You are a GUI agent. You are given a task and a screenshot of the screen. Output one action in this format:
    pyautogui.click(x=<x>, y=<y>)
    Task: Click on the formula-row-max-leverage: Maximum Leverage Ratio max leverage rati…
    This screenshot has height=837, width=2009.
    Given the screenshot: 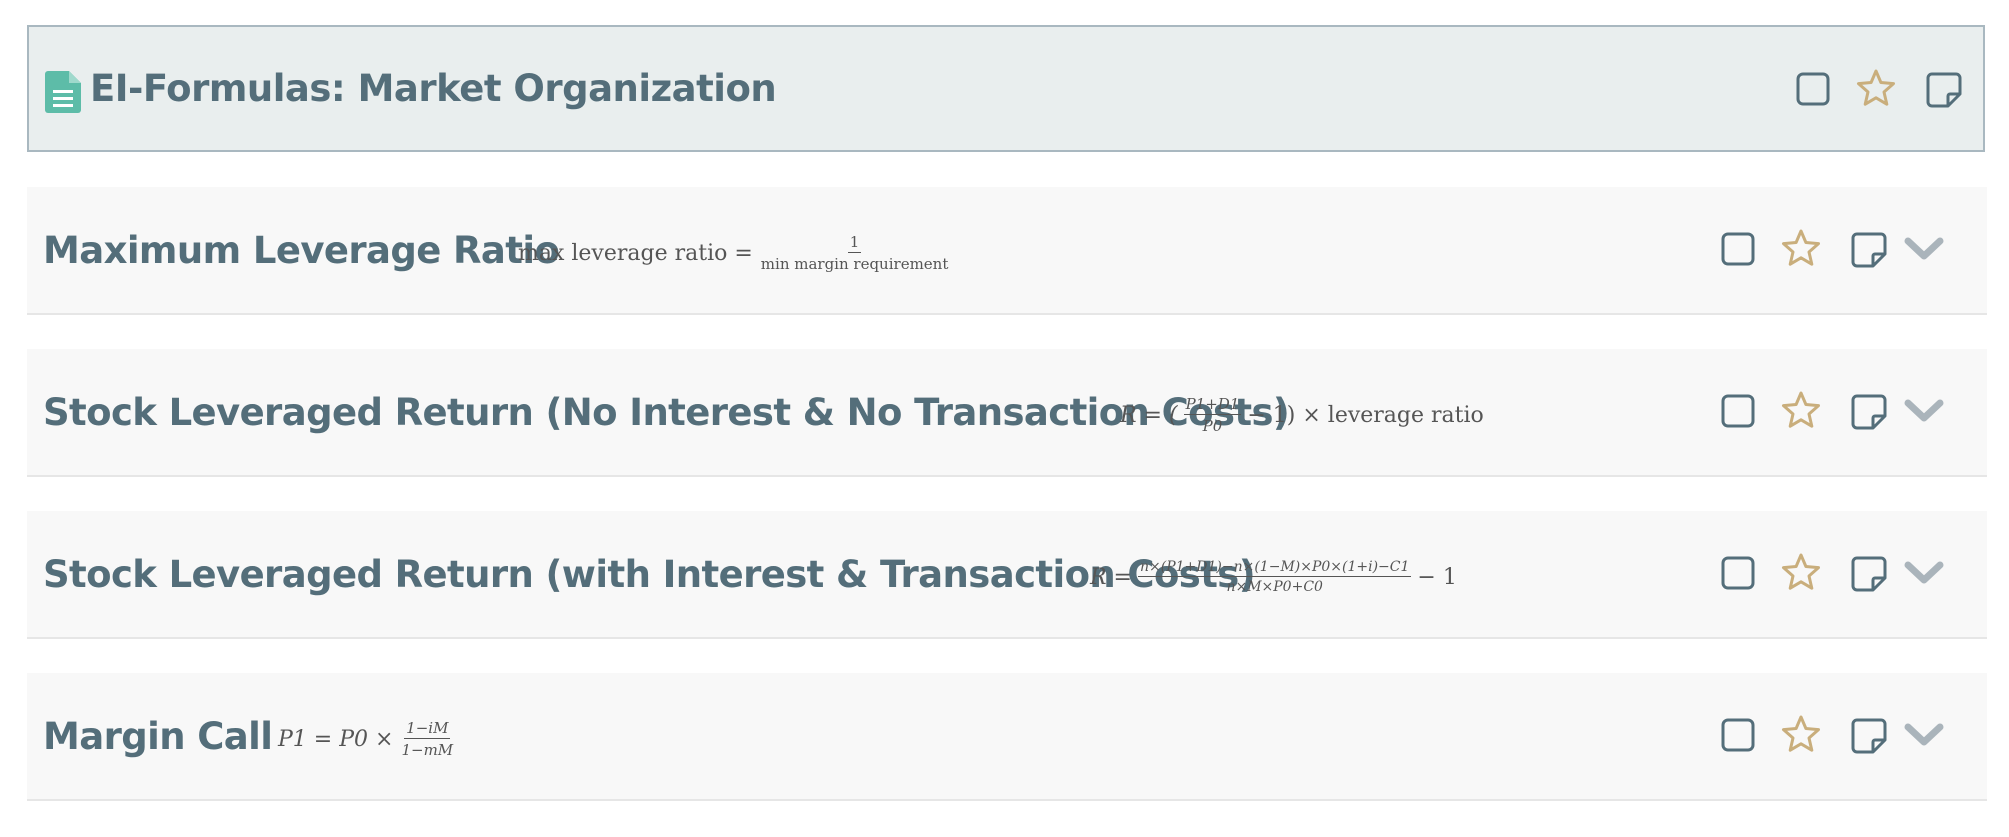 What is the action you would take?
    pyautogui.click(x=1007, y=251)
    